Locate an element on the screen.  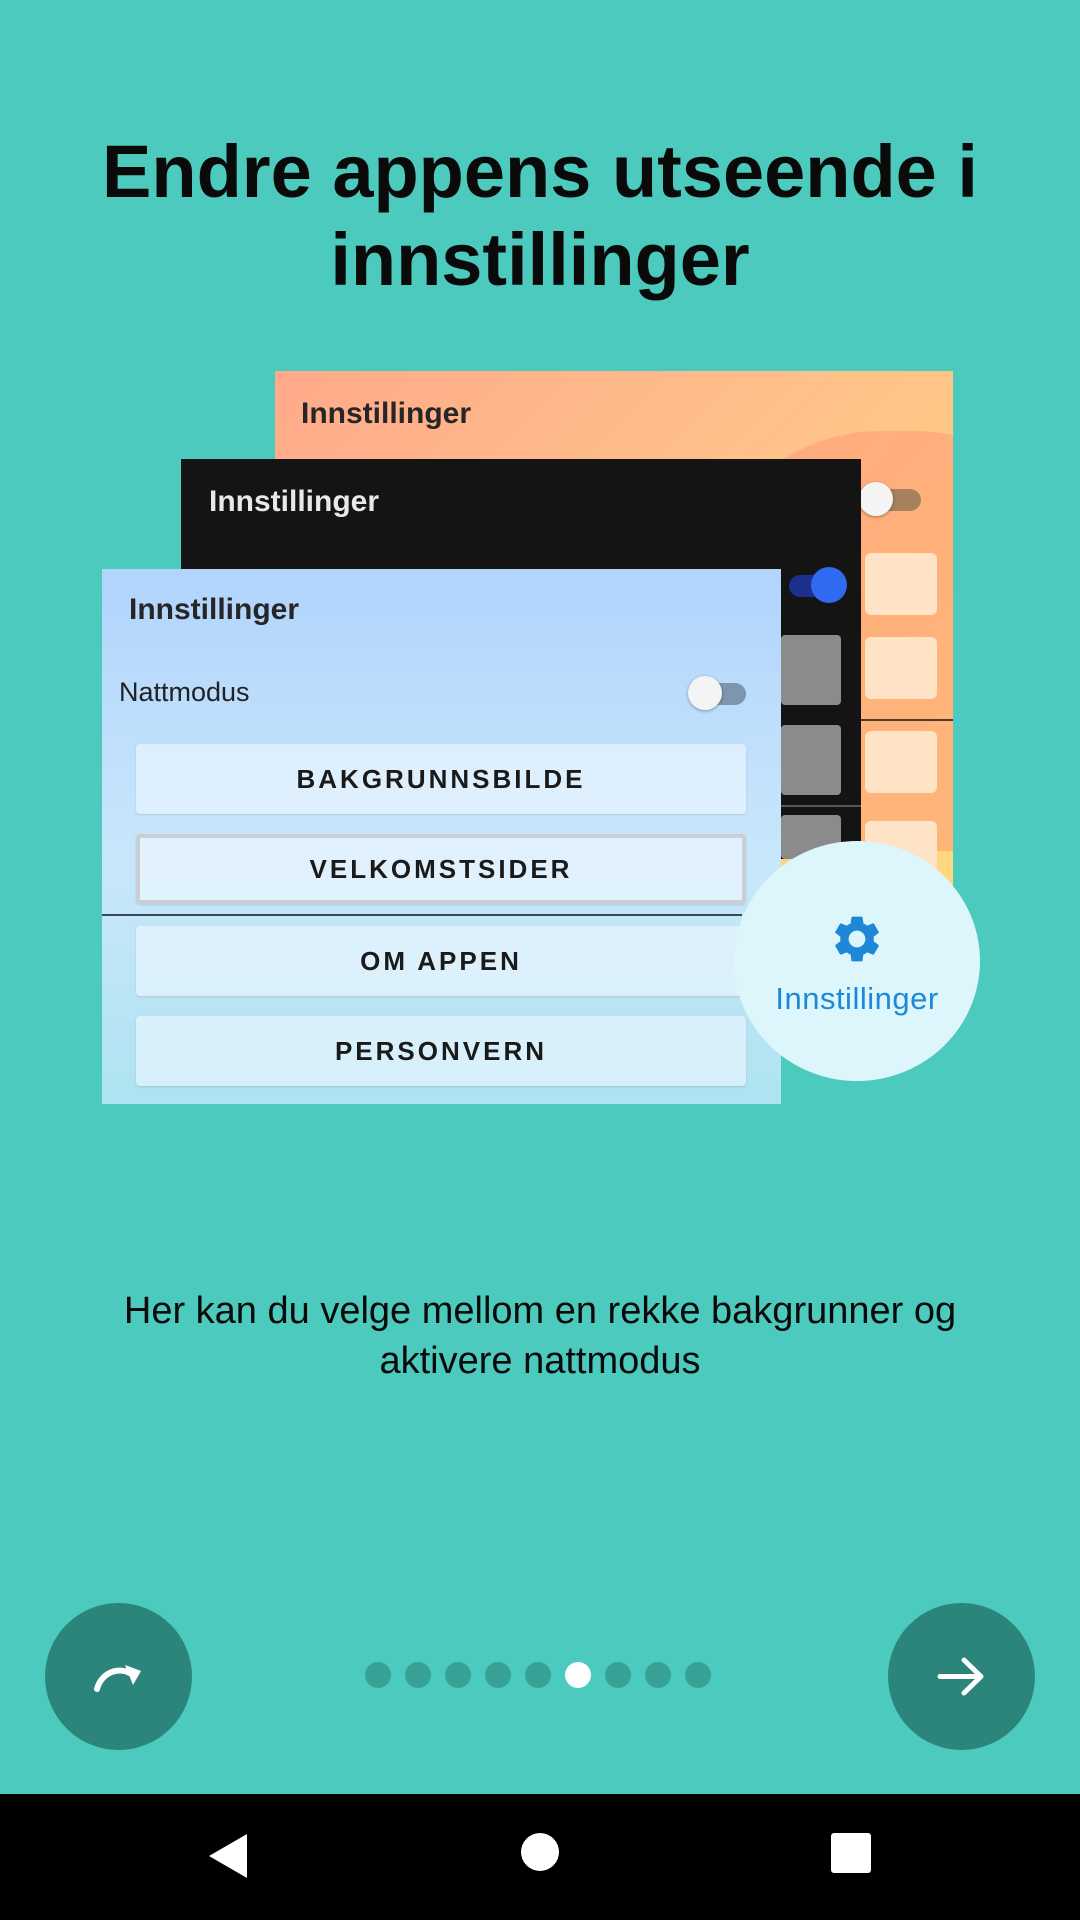
settings-badge-label: Innstillinger is located at coordinates (857, 998).